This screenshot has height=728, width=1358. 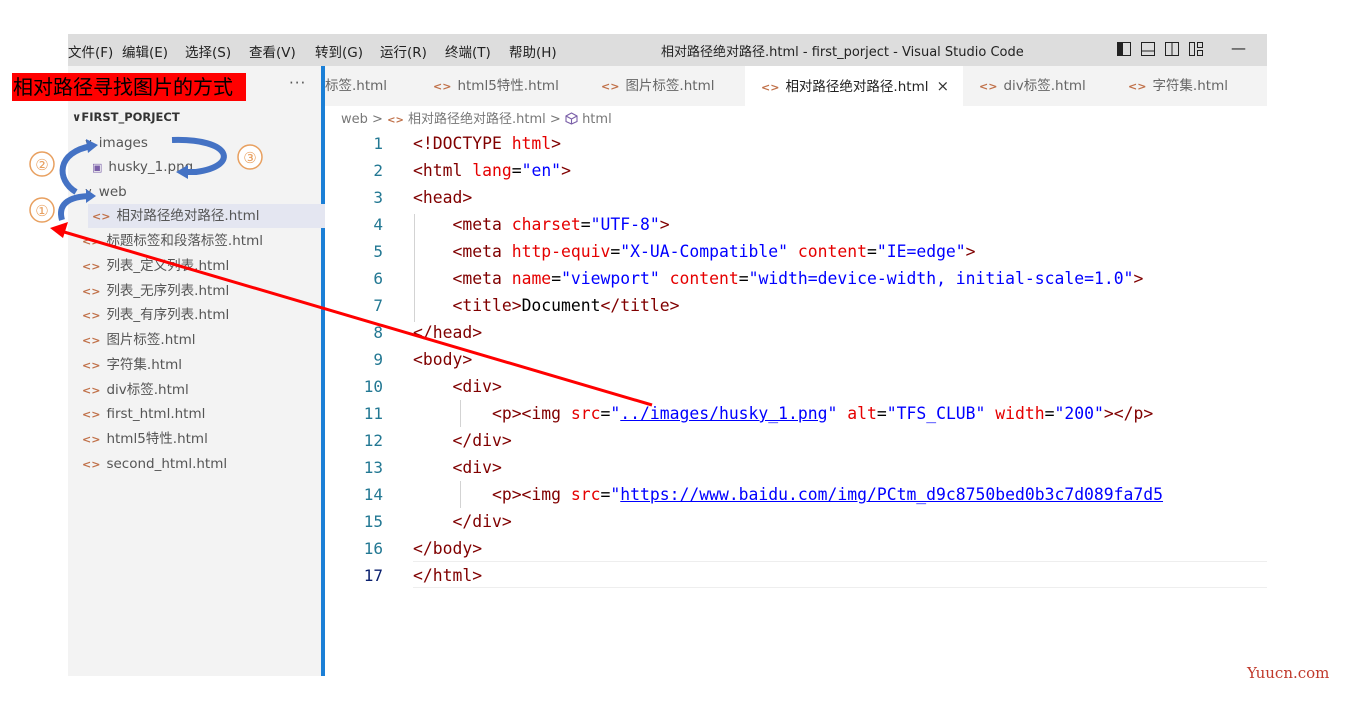 I want to click on tree-file: <> div标签.html, so click(x=135, y=390).